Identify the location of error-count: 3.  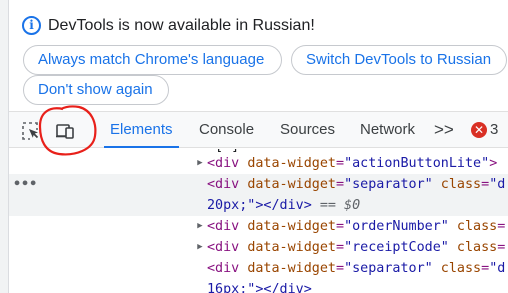
(494, 129).